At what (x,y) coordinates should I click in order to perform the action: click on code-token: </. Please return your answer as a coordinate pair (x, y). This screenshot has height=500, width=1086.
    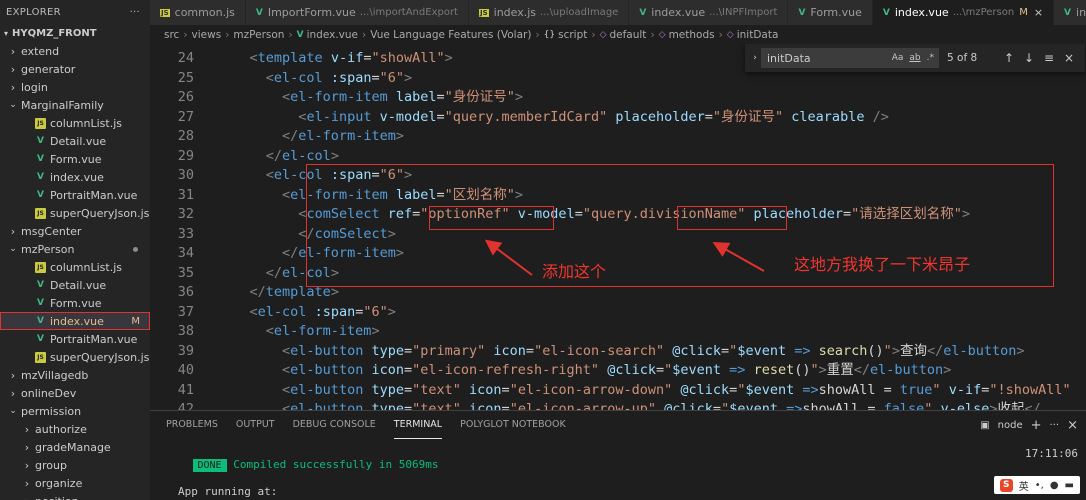
    Looking at the image, I should click on (274, 272).